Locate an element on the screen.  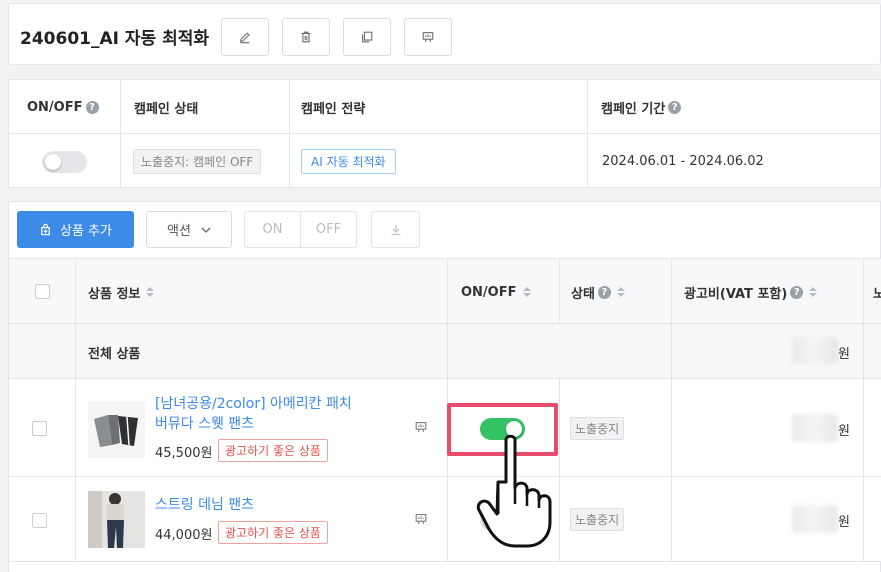
campaign-strategy-cell: AI 자동 최적화 is located at coordinates (348, 161).